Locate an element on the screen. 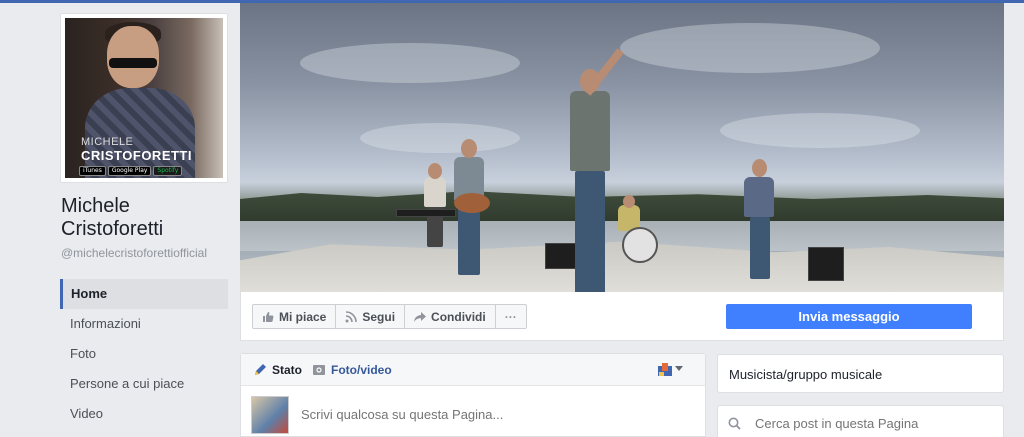  page-post-search is located at coordinates (860, 421).